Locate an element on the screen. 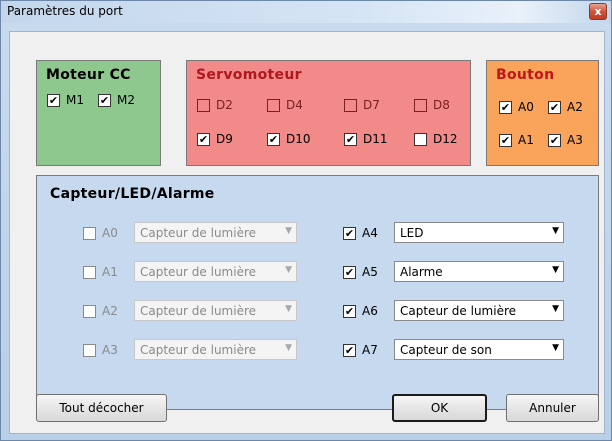  checkbox-label: D2 is located at coordinates (224, 105).